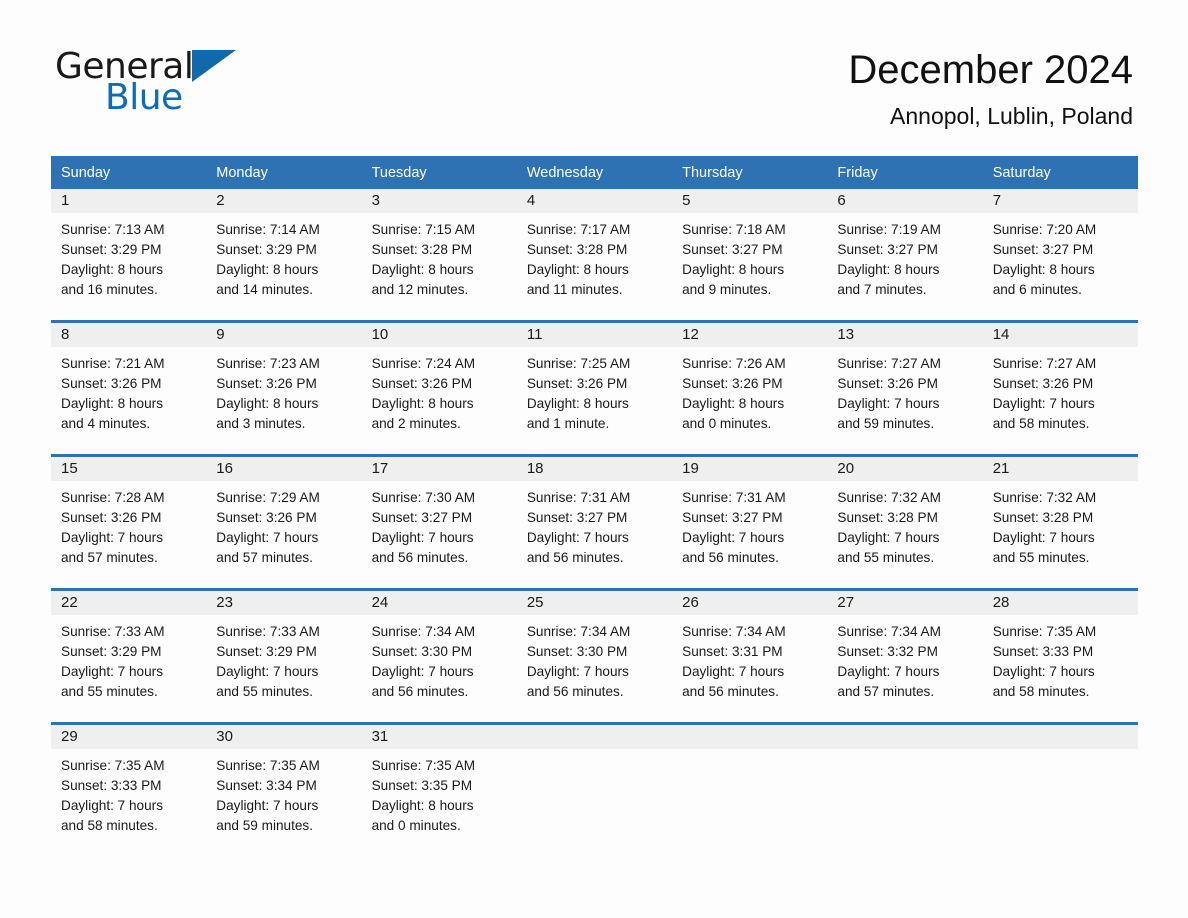  Describe the element at coordinates (1037, 289) in the screenshot. I see `daylight-text-line2: and 6 minutes.` at that location.